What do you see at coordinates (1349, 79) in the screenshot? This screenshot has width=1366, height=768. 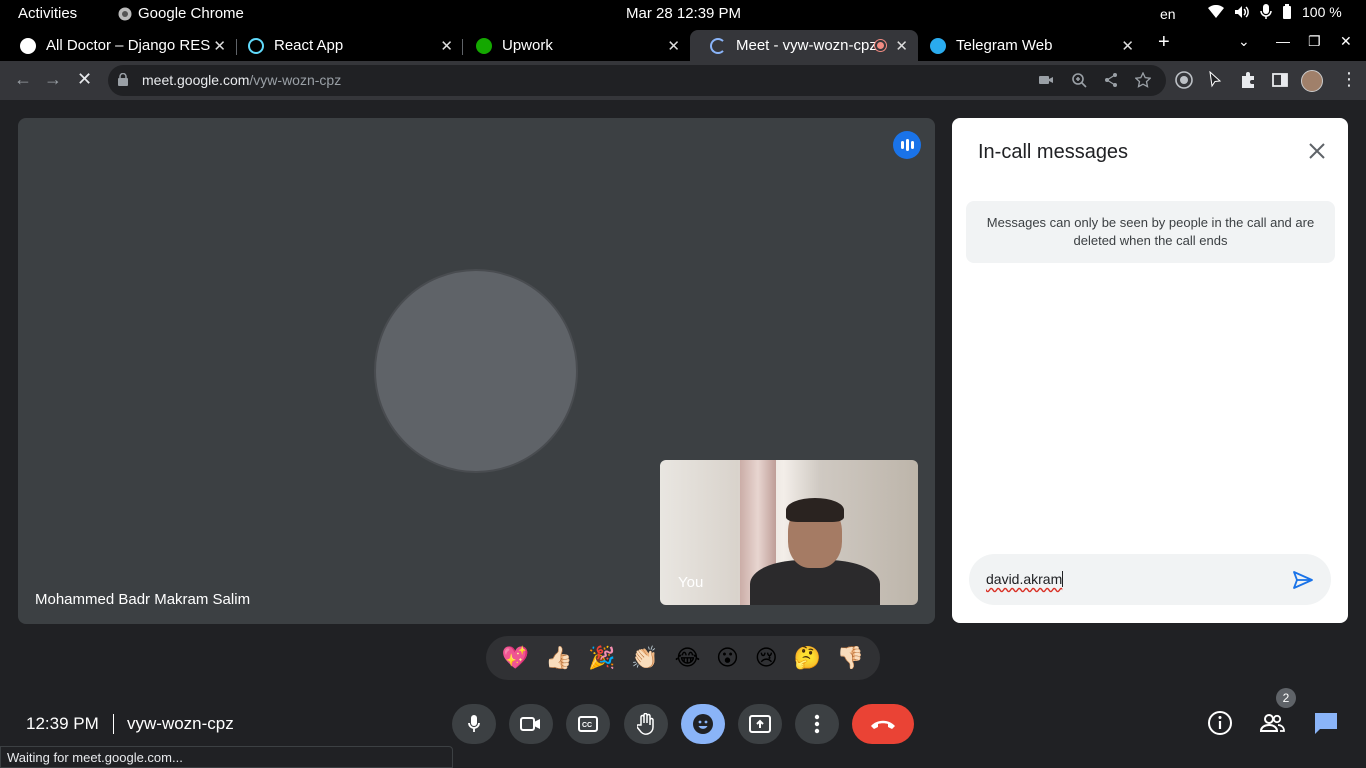 I see `chrome-menu-kebab-icon: ⋮` at bounding box center [1349, 79].